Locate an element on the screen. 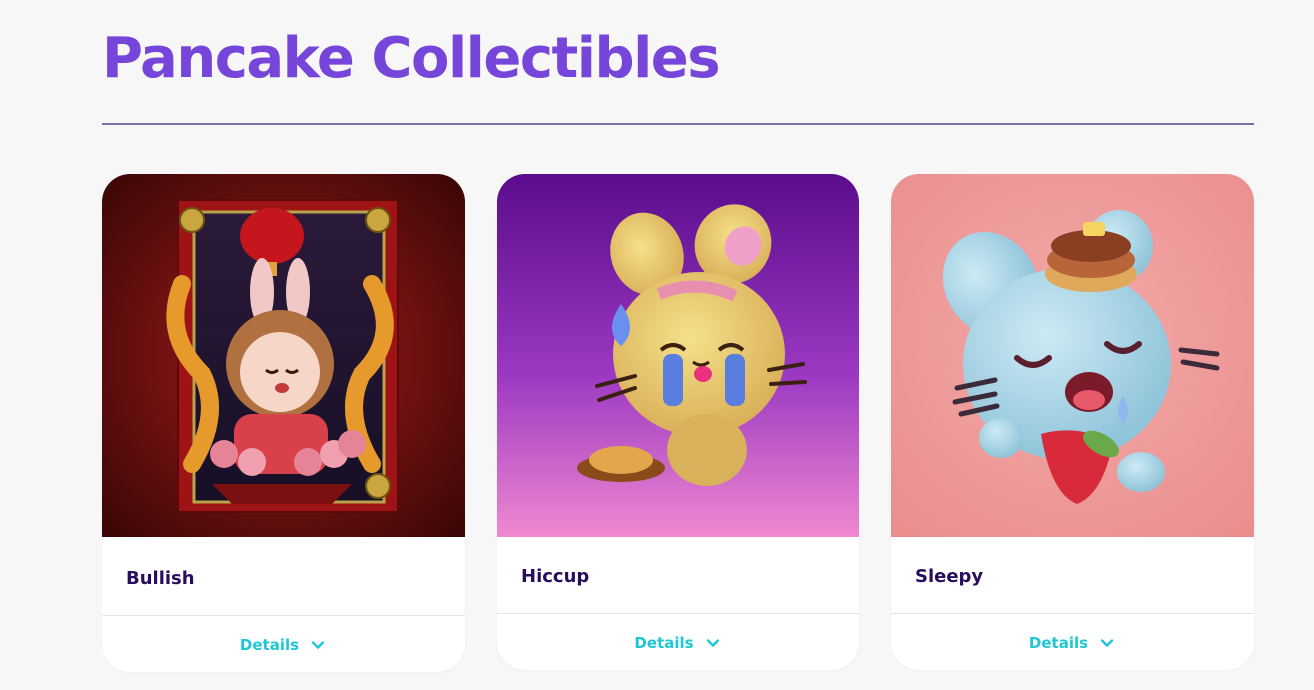 This screenshot has height=690, width=1314. collectible-name: Hiccup is located at coordinates (555, 576).